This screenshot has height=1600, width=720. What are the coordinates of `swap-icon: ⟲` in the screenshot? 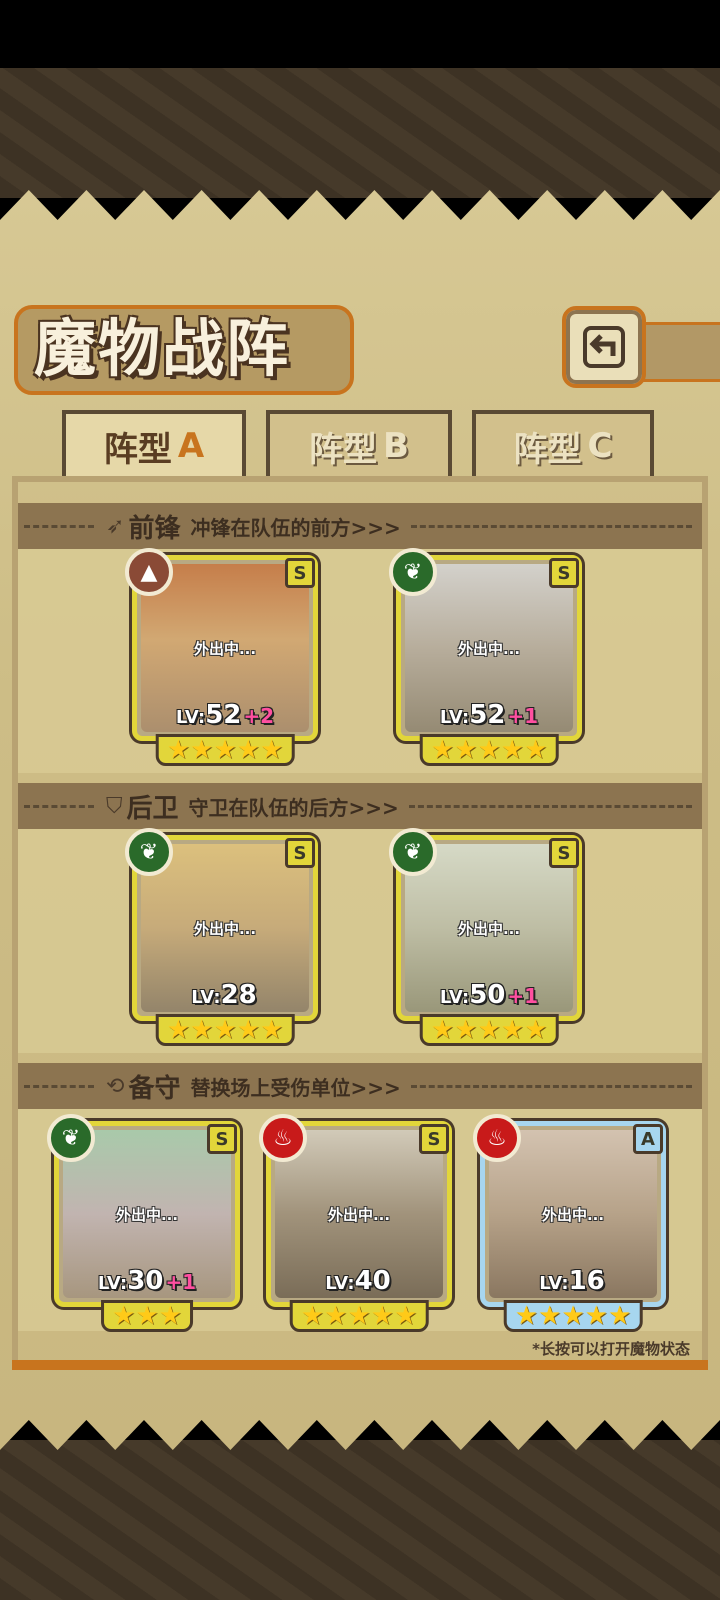 It's located at (115, 1086).